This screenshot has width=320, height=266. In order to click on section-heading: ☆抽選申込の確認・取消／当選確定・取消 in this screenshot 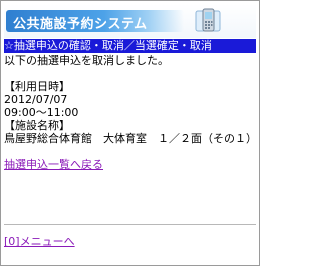, I will do `click(130, 46)`.